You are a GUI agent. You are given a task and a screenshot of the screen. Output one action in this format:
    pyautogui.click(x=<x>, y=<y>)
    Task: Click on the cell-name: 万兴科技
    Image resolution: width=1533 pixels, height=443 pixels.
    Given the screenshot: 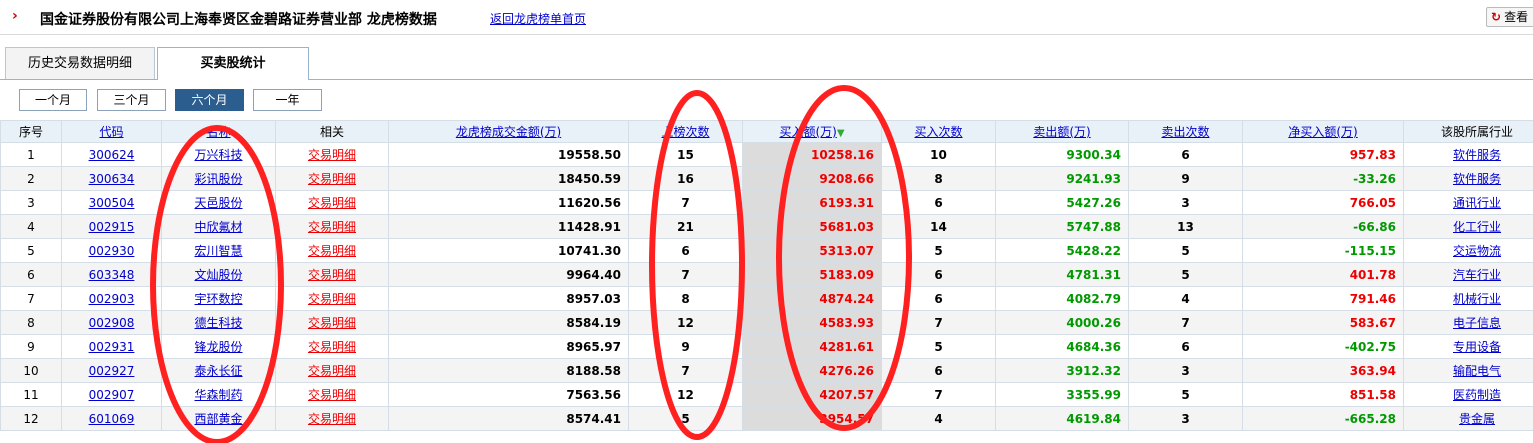 What is the action you would take?
    pyautogui.click(x=218, y=154)
    